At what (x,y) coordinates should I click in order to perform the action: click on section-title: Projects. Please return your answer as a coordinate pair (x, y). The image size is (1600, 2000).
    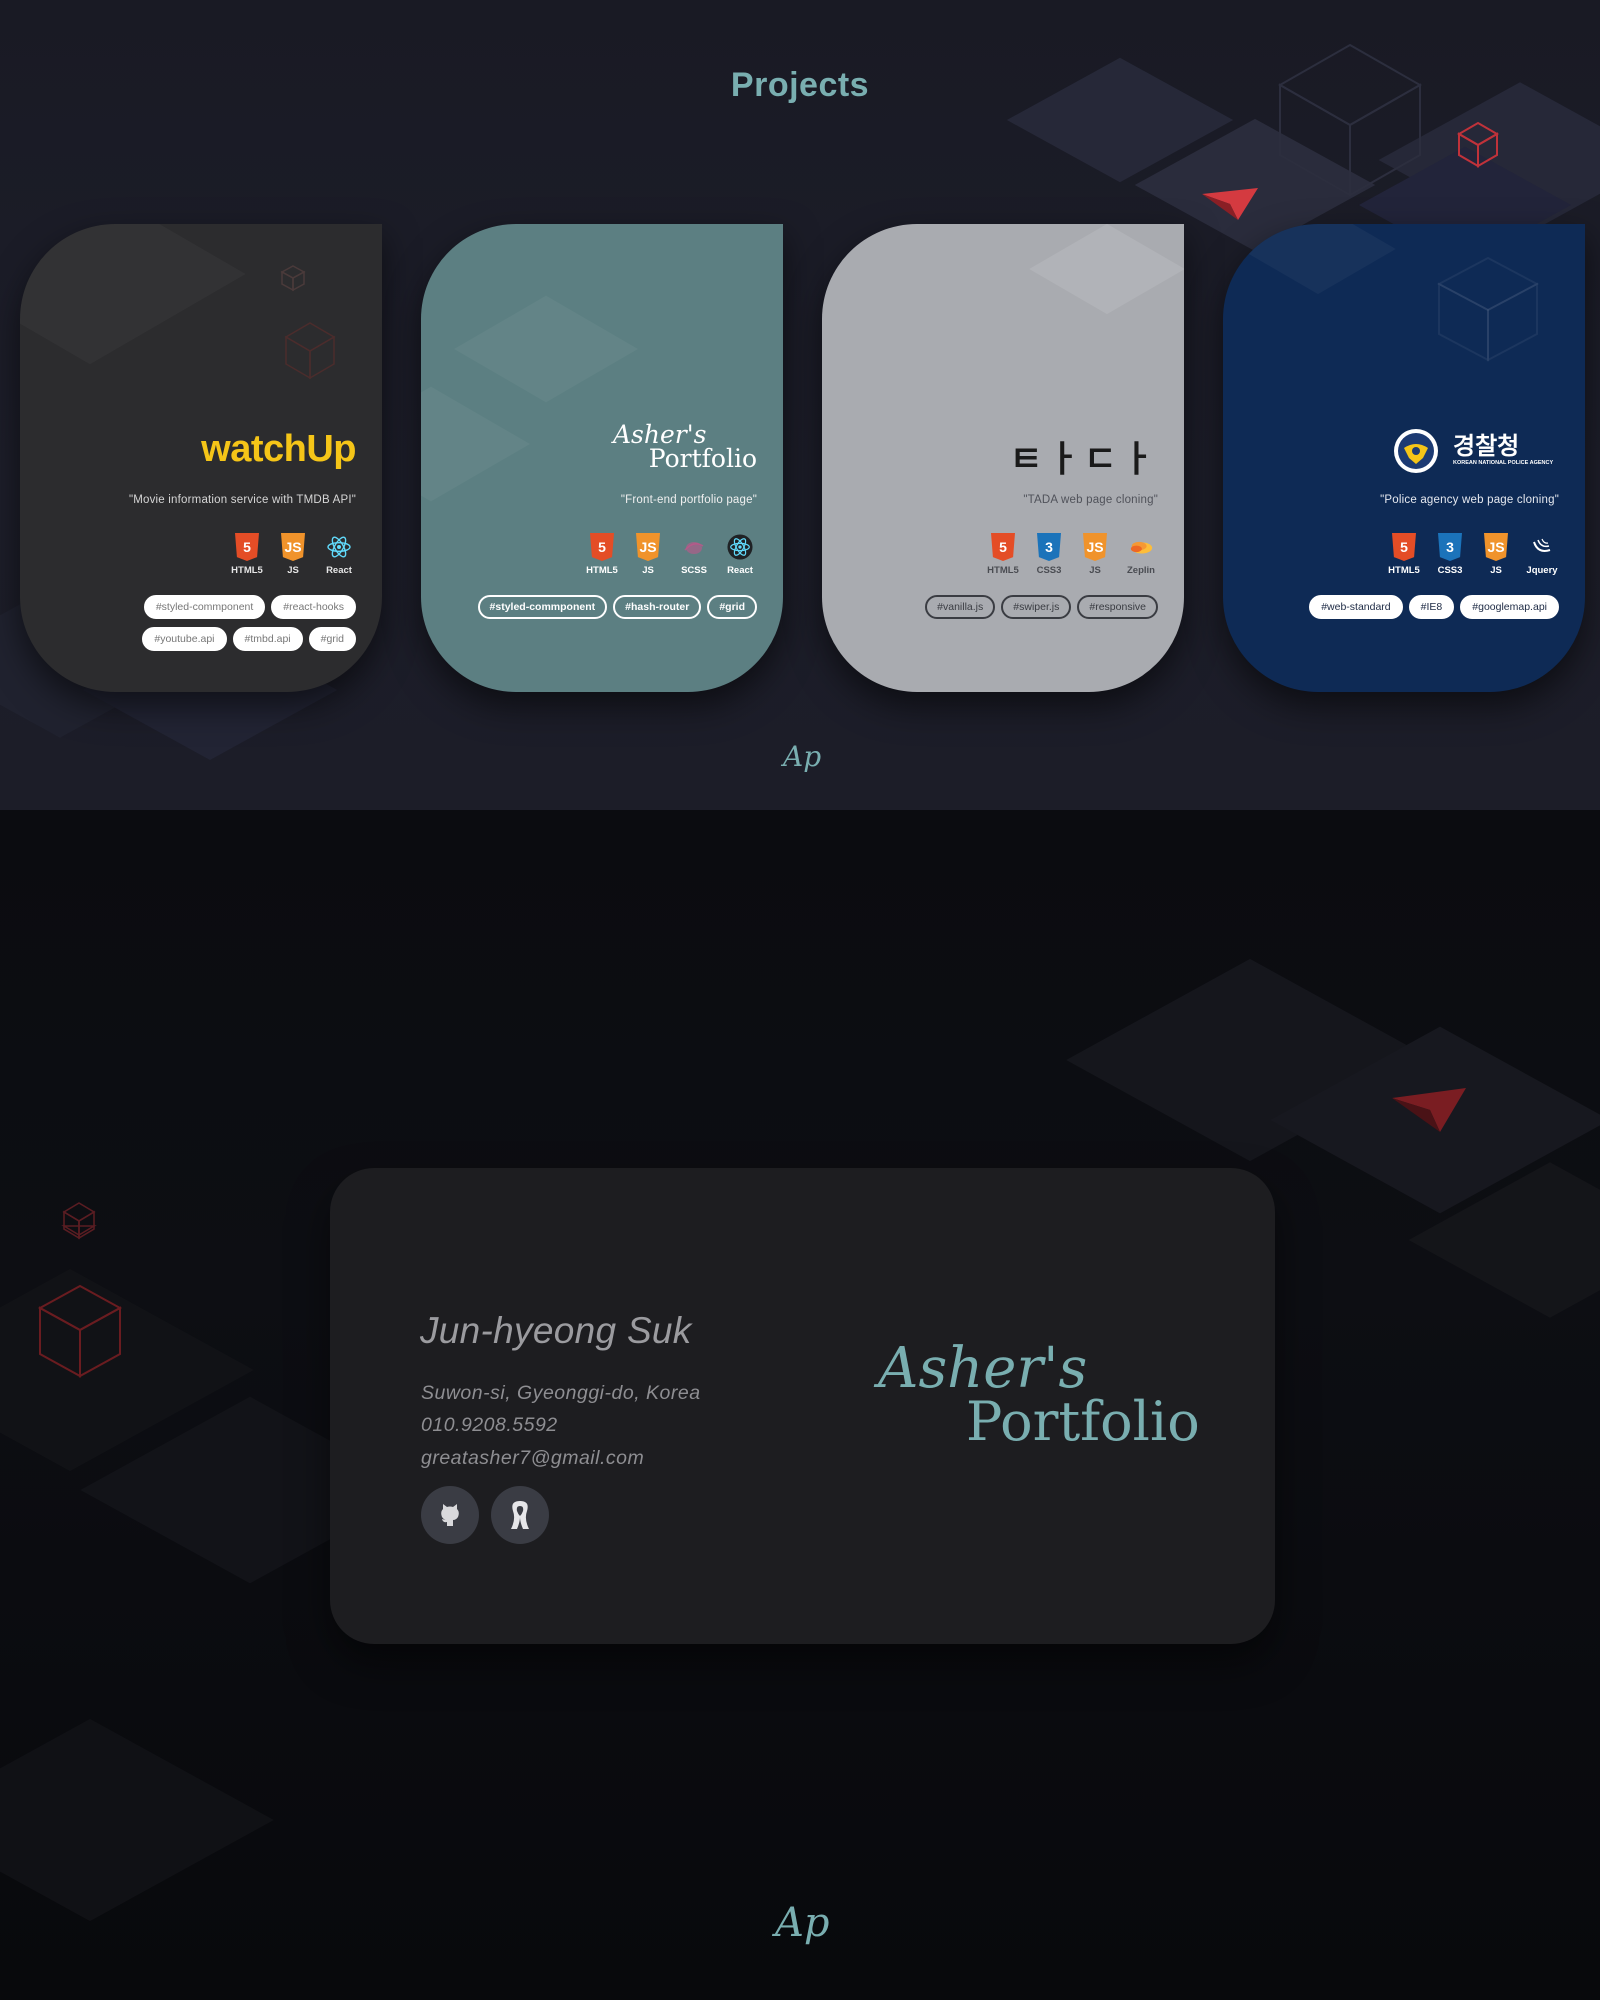
    Looking at the image, I should click on (800, 85).